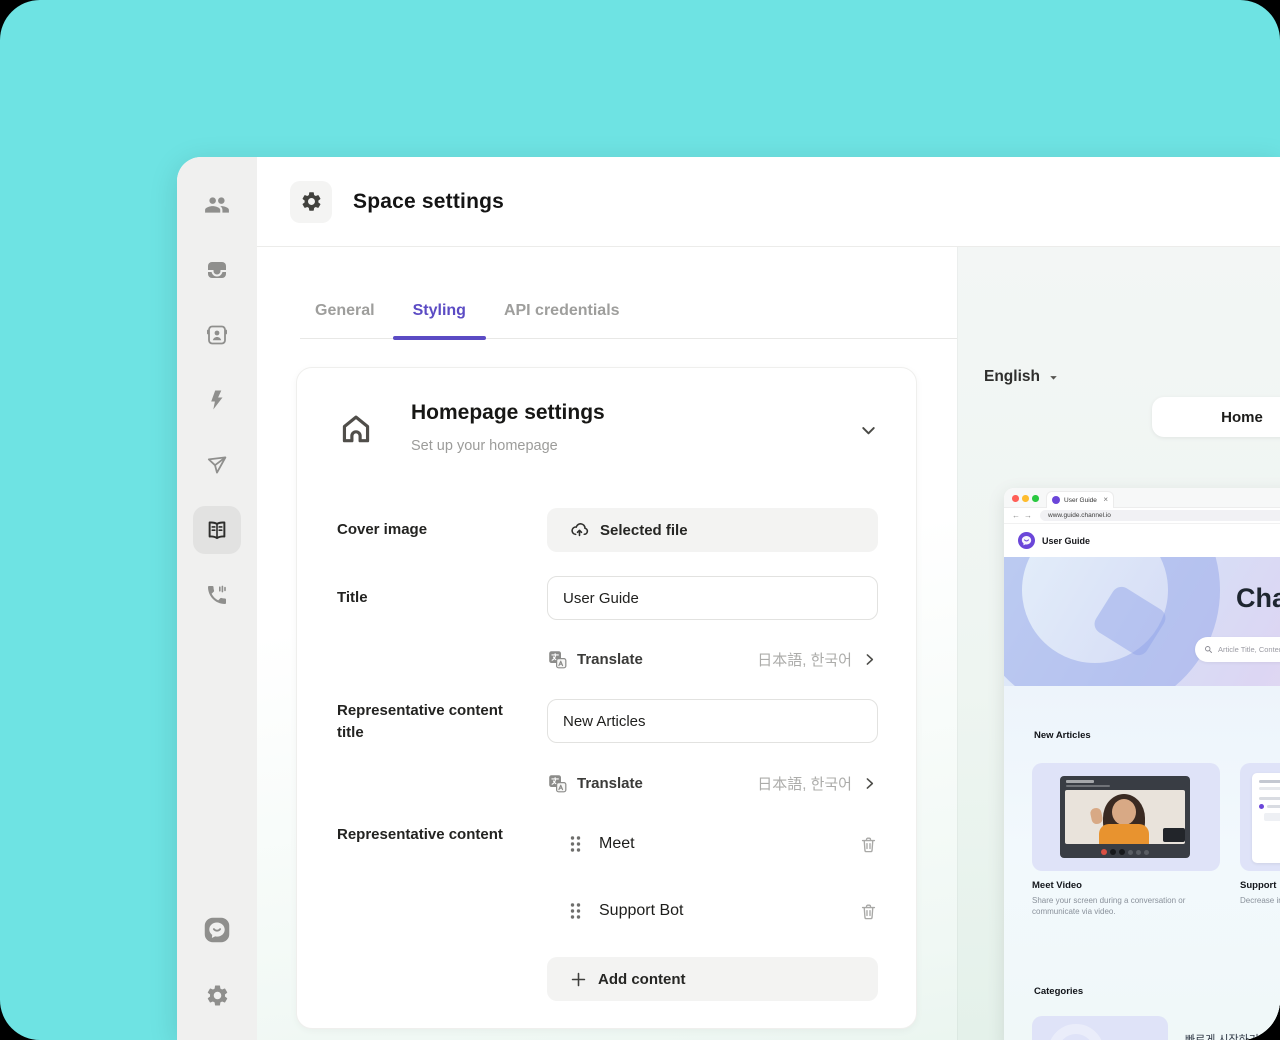 The height and width of the screenshot is (1040, 1280). I want to click on page-header-icon-box, so click(311, 201).